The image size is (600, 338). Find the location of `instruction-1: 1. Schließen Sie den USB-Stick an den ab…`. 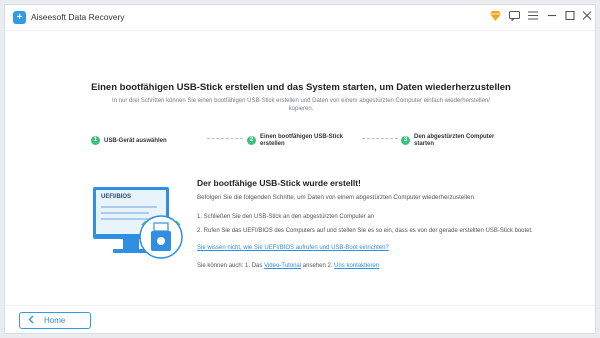

instruction-1: 1. Schließen Sie den USB-Stick an den ab… is located at coordinates (286, 217).